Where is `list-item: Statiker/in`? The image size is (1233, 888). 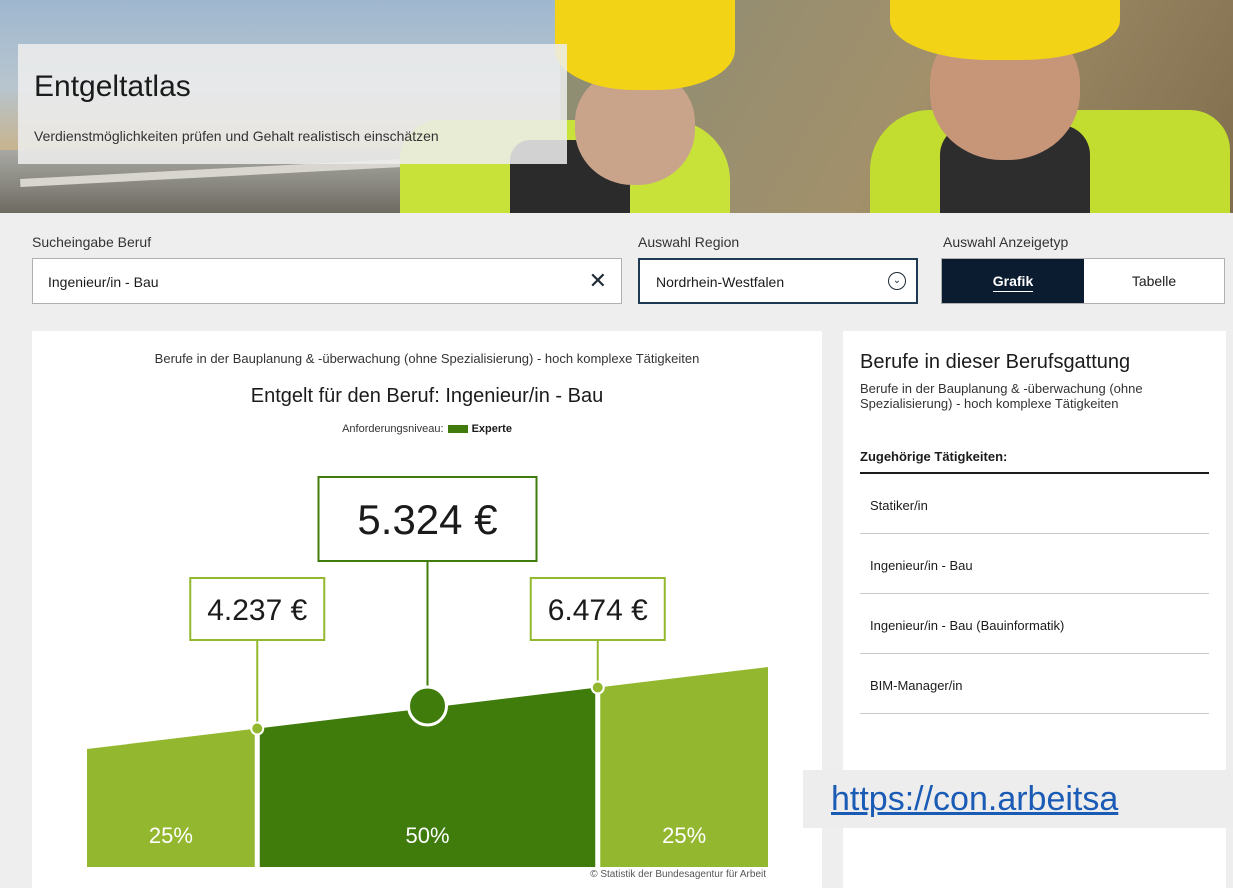 list-item: Statiker/in is located at coordinates (1034, 504).